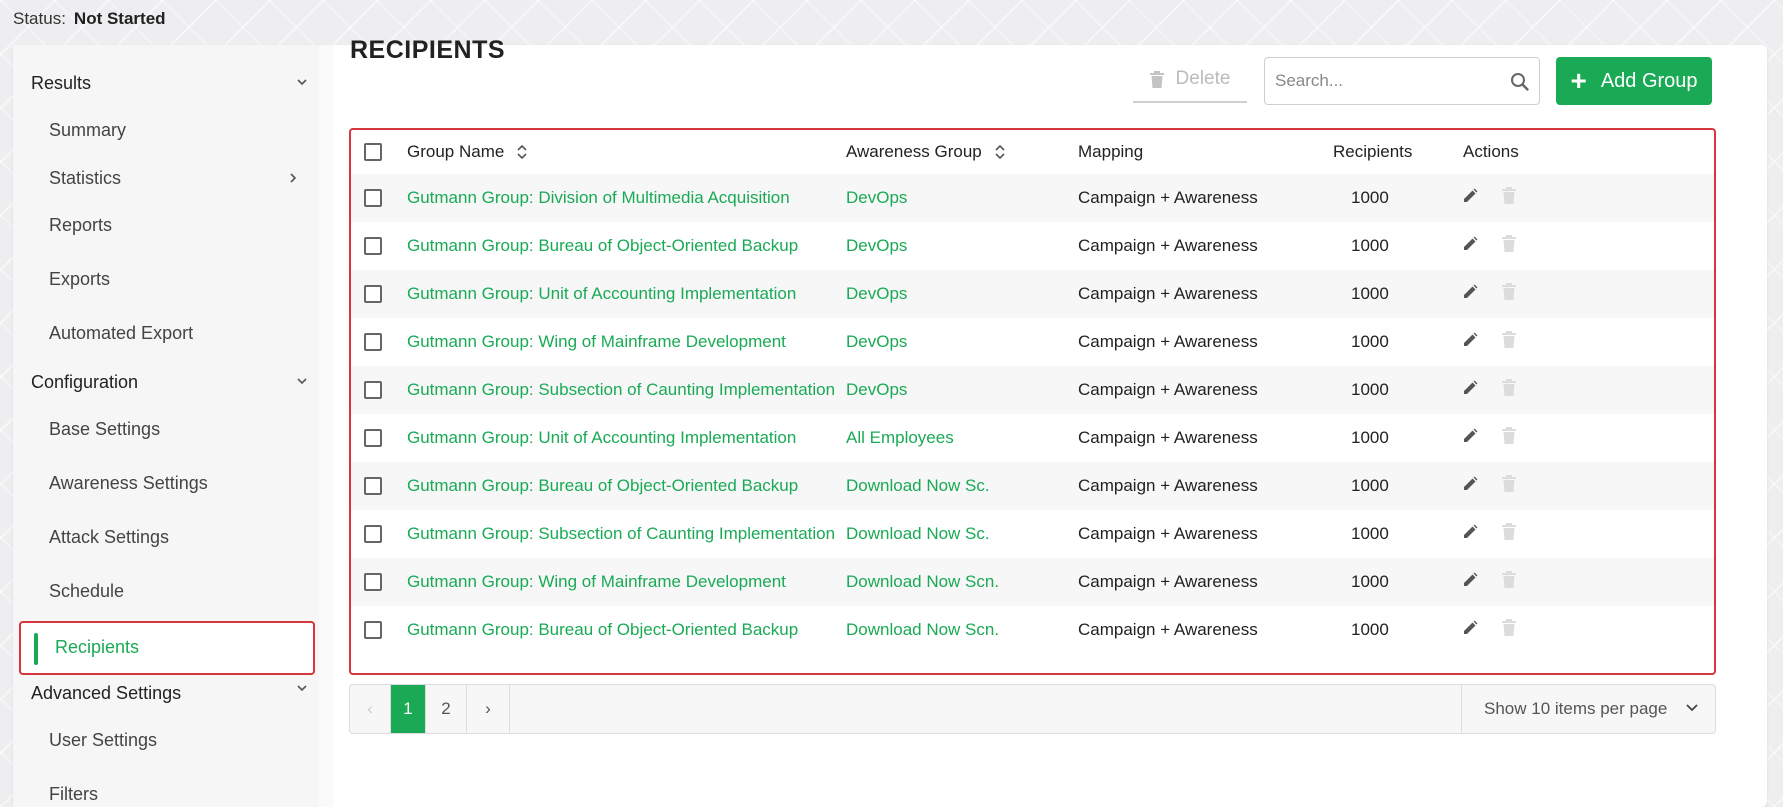 This screenshot has height=807, width=1783. What do you see at coordinates (175, 83) in the screenshot?
I see `sidebar-section-results: Results` at bounding box center [175, 83].